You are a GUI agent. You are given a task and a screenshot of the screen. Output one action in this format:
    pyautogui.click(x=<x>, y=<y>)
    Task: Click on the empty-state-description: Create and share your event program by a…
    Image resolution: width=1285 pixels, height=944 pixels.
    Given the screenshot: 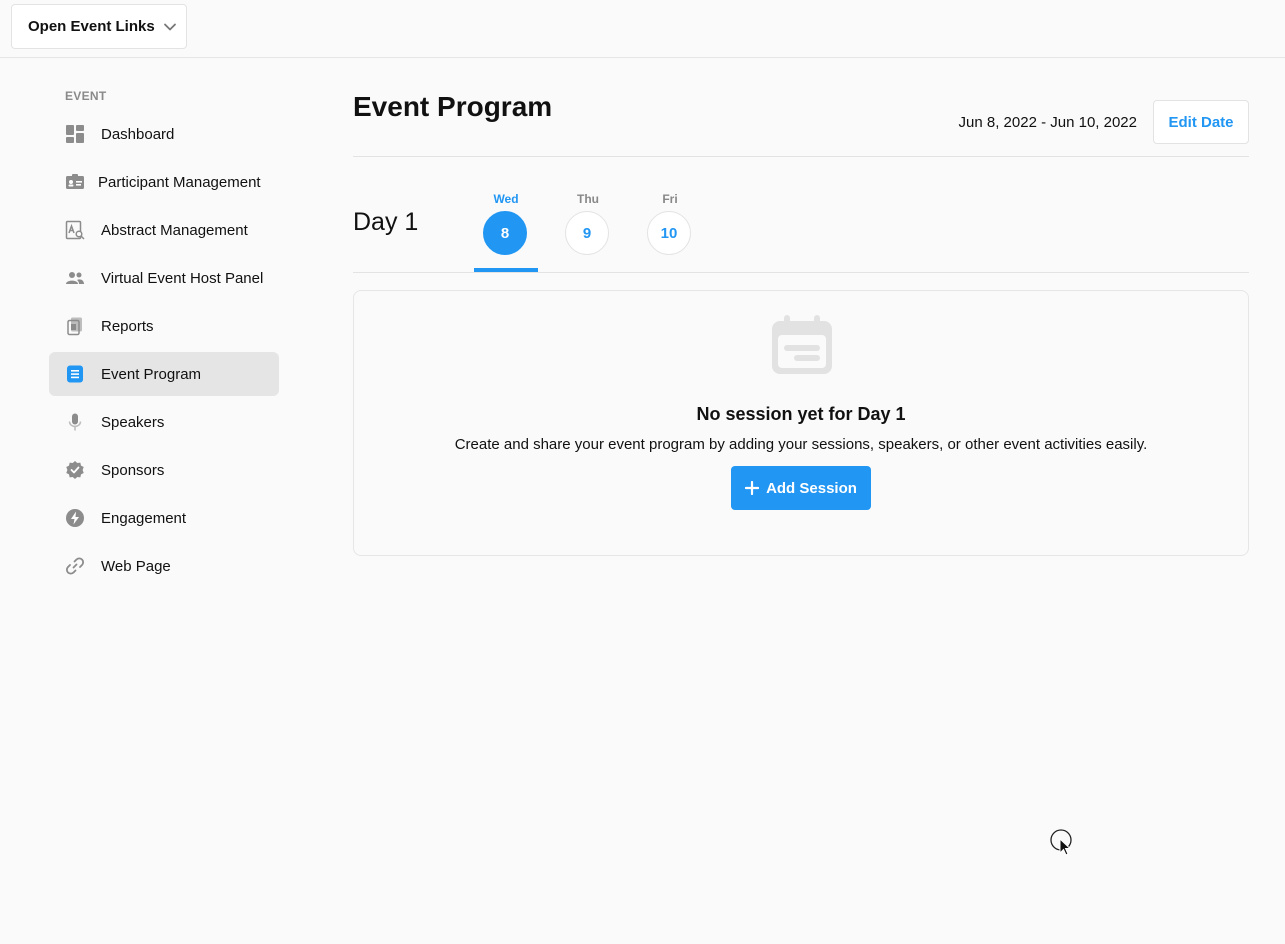 What is the action you would take?
    pyautogui.click(x=801, y=444)
    